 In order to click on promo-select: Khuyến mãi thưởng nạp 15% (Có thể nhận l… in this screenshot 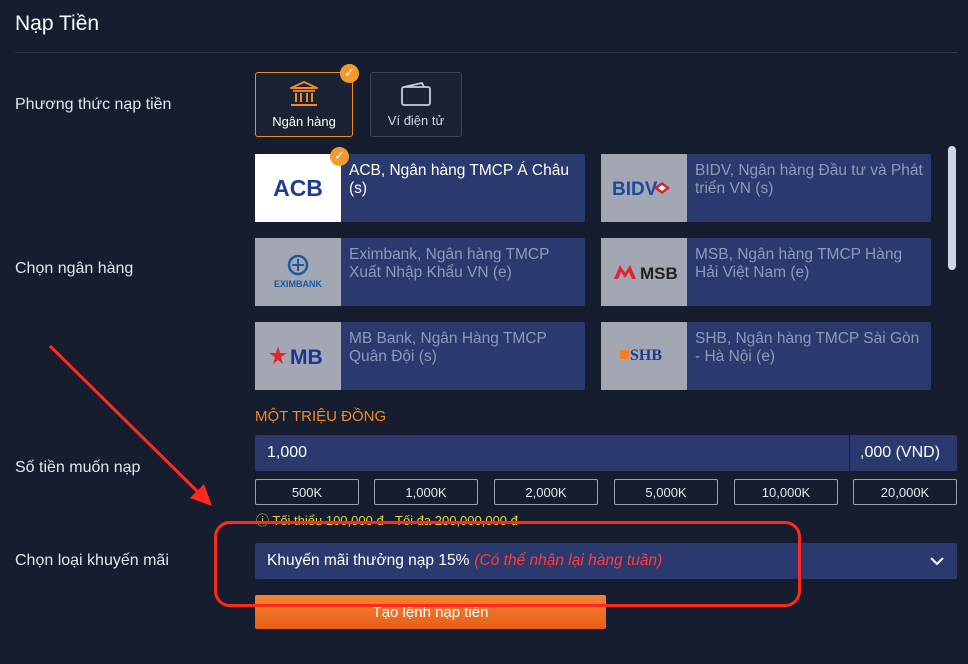, I will do `click(606, 561)`.